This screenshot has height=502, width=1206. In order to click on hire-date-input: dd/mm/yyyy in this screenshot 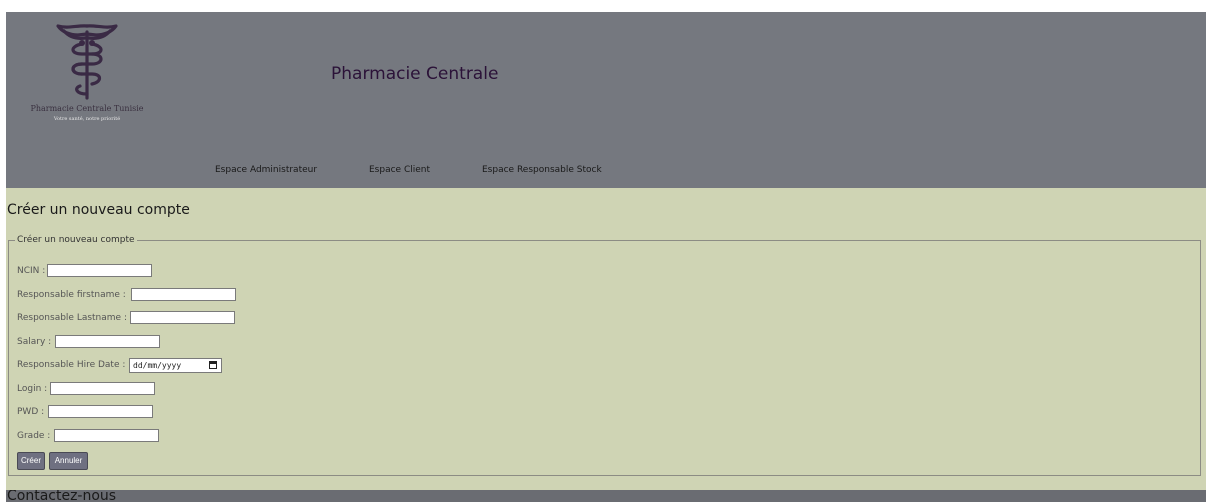, I will do `click(175, 365)`.